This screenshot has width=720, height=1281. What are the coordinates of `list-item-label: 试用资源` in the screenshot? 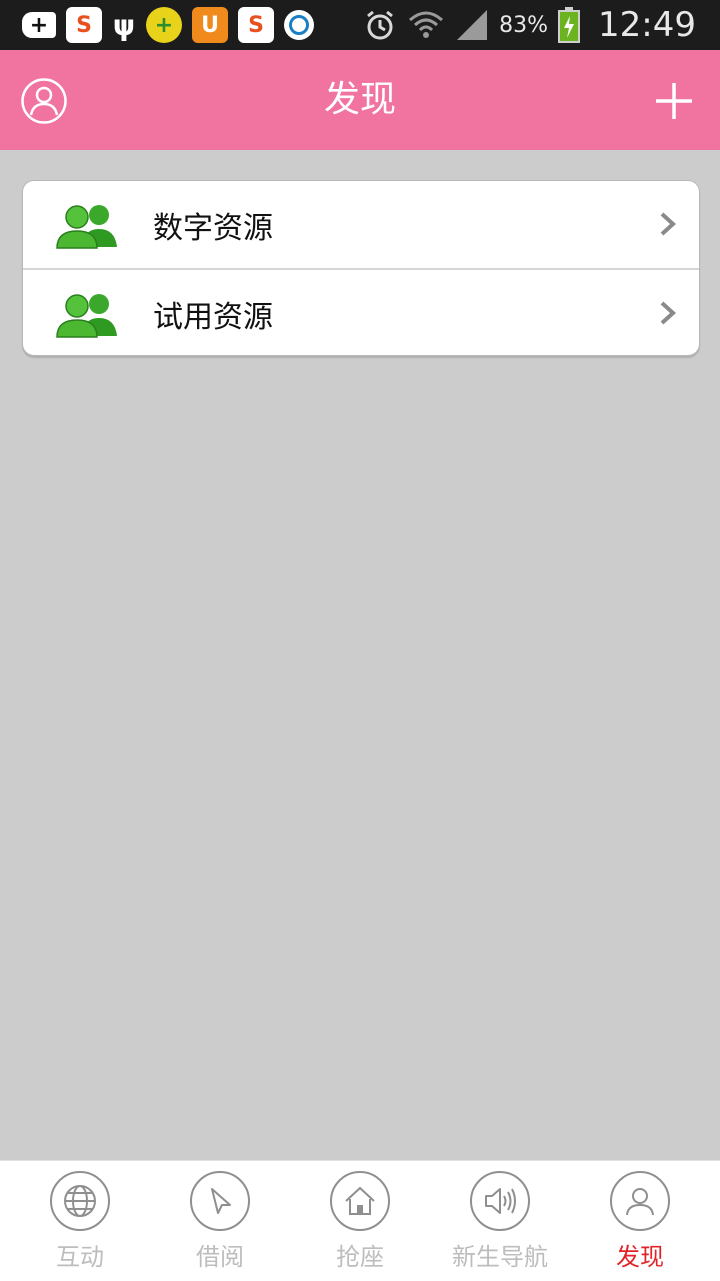 It's located at (213, 317).